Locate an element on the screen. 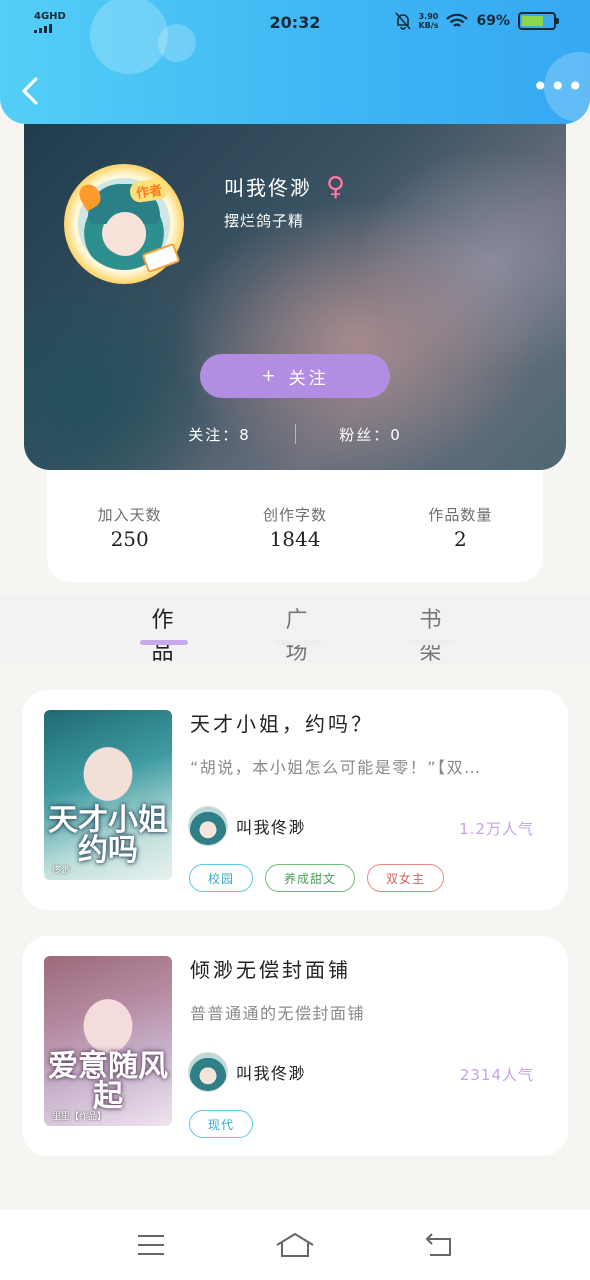 The height and width of the screenshot is (1280, 590). plus-icon: + is located at coordinates (270, 376).